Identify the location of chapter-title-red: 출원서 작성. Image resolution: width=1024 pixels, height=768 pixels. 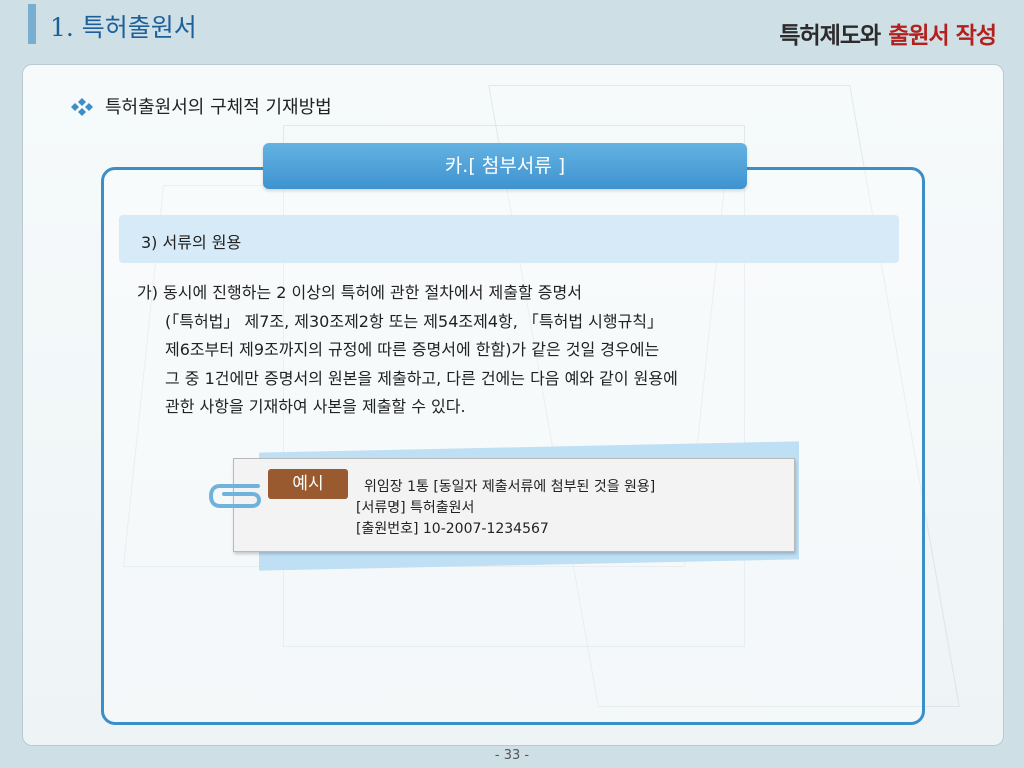
(942, 36).